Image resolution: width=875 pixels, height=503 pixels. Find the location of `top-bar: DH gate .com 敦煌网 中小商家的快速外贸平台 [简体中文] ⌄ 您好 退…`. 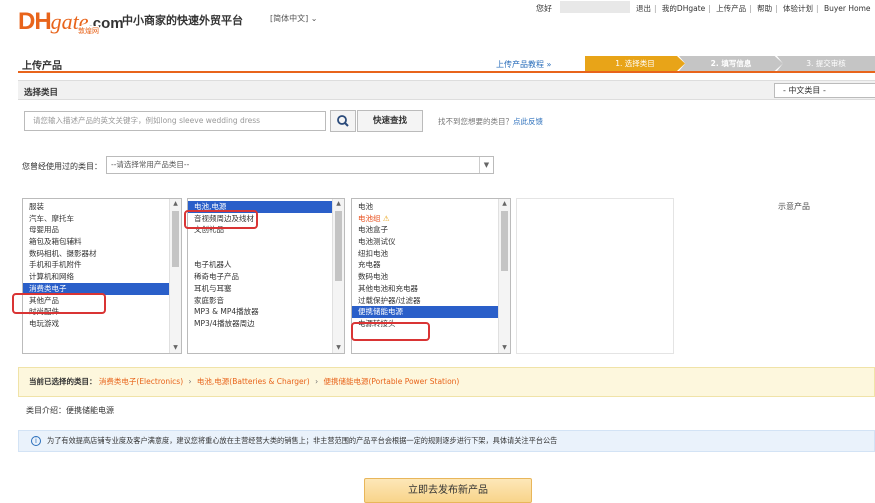

top-bar: DH gate .com 敦煌网 中小商家的快速外贸平台 [简体中文] ⌄ 您好 退… is located at coordinates (437, 19).